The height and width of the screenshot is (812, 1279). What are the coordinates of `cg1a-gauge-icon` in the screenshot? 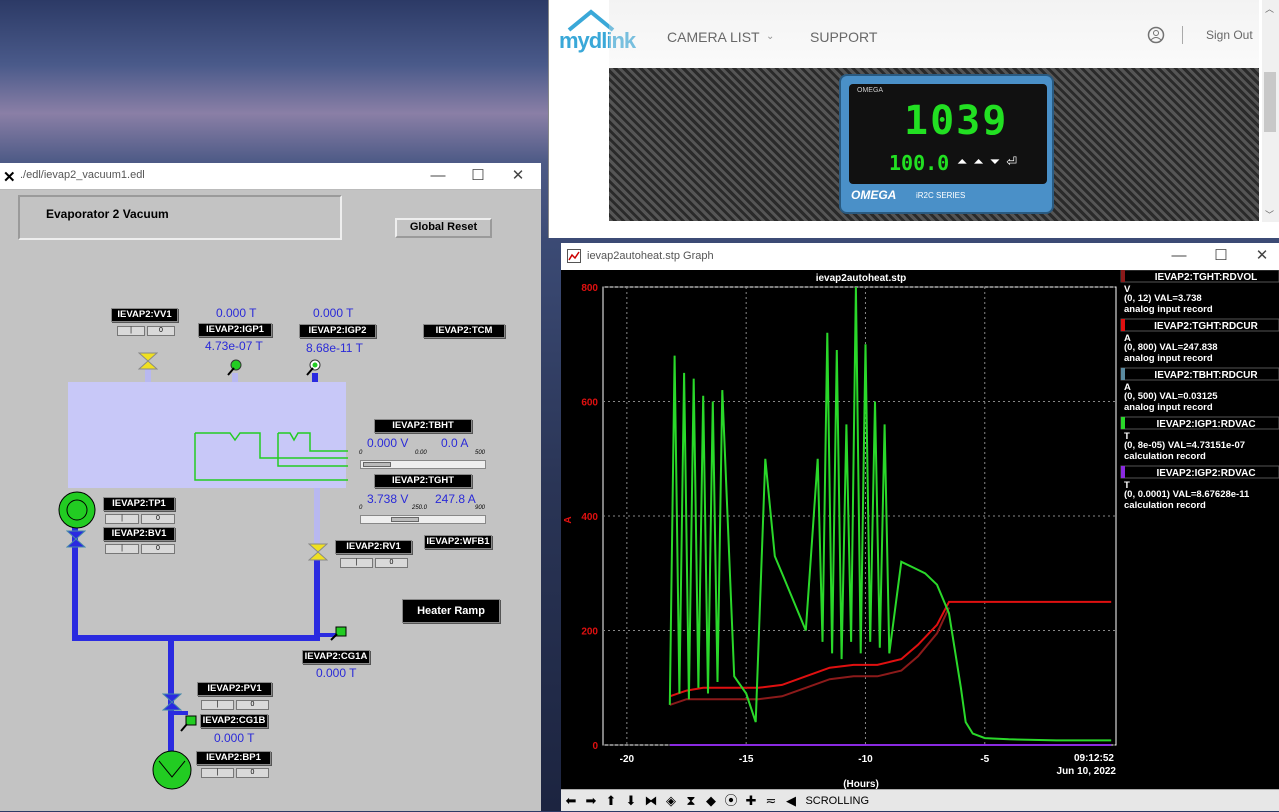 It's located at (339, 634).